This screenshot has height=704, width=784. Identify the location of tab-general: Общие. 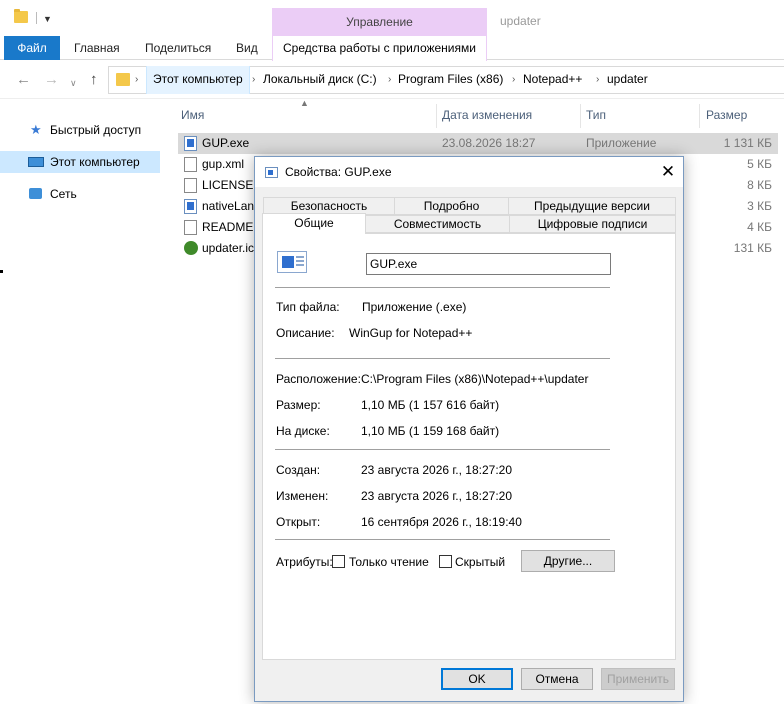
(314, 223).